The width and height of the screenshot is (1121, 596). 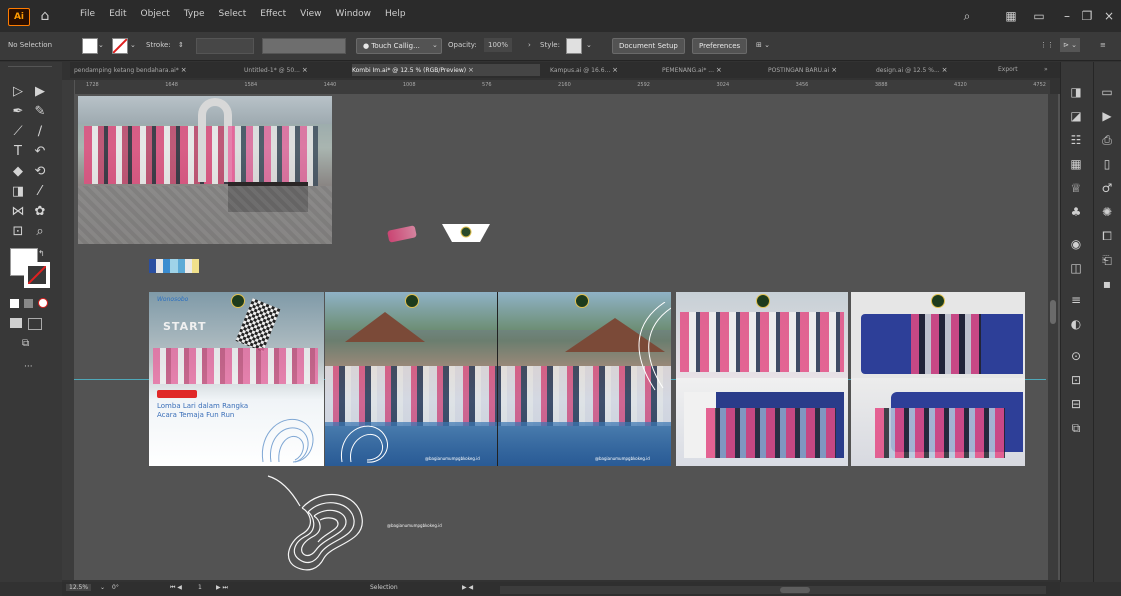 What do you see at coordinates (181, 266) in the screenshot?
I see `swatch-cyan` at bounding box center [181, 266].